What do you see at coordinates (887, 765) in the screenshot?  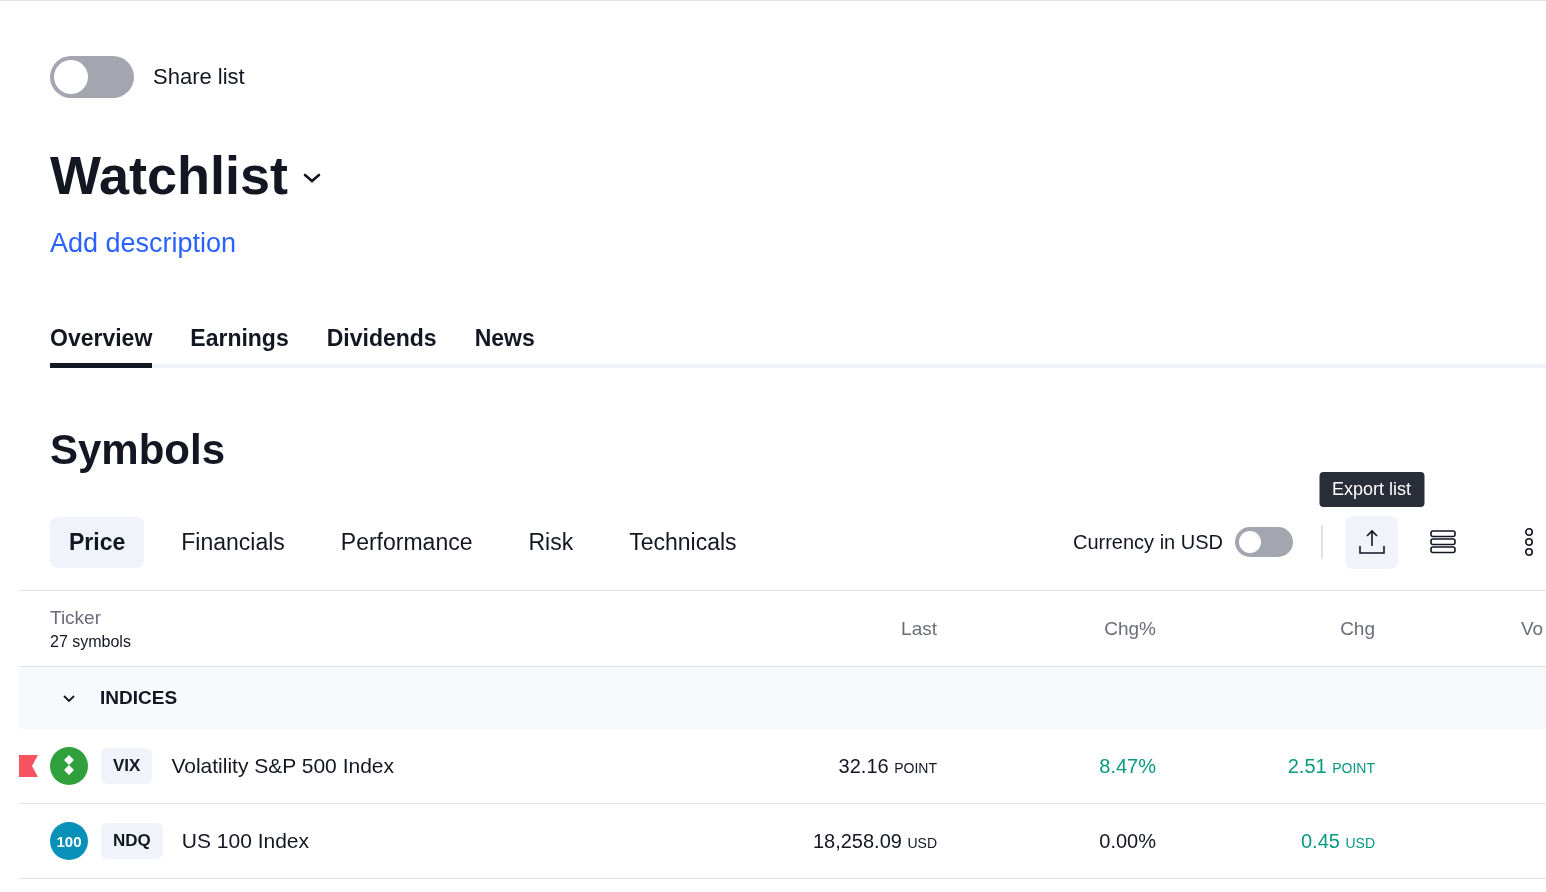 I see `table-cell: 32.16 POINT` at bounding box center [887, 765].